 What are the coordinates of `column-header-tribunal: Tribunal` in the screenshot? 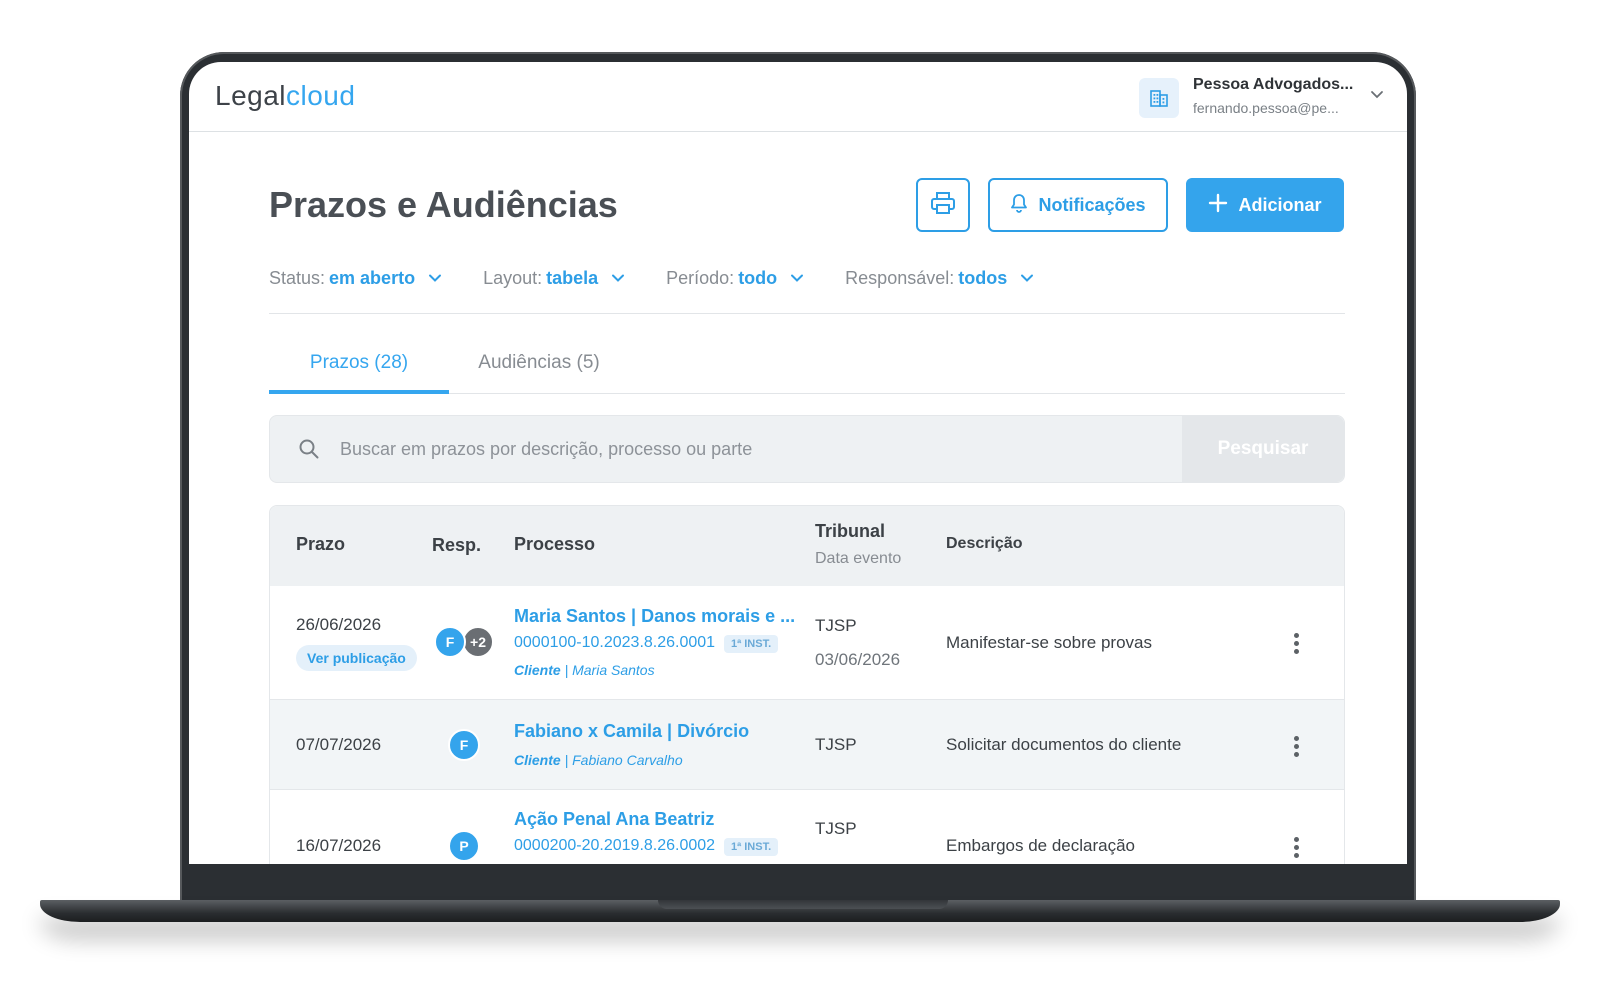 It's located at (850, 531).